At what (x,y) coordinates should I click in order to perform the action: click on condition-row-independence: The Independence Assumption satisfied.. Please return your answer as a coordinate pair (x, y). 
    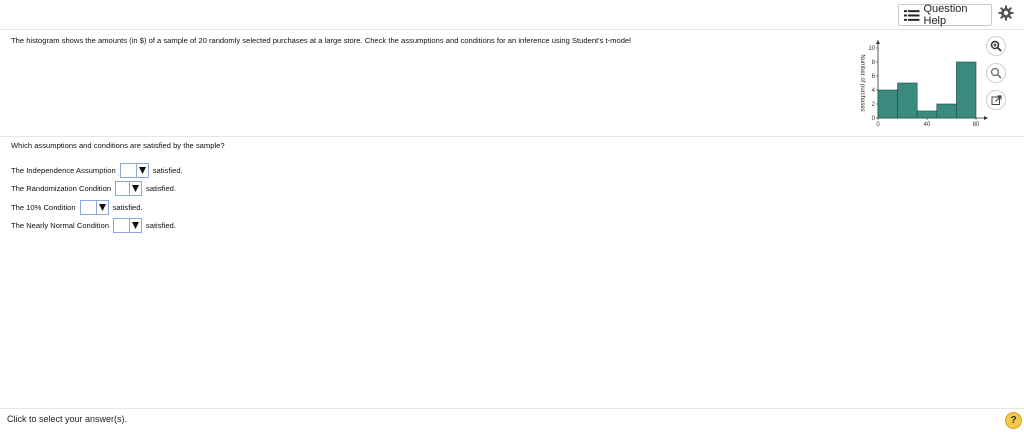
    Looking at the image, I should click on (97, 170).